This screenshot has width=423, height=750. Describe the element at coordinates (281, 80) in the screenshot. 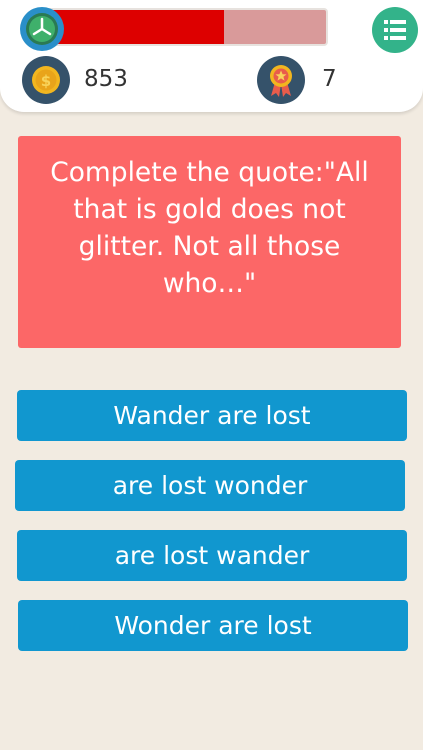

I see `medal-icon` at that location.